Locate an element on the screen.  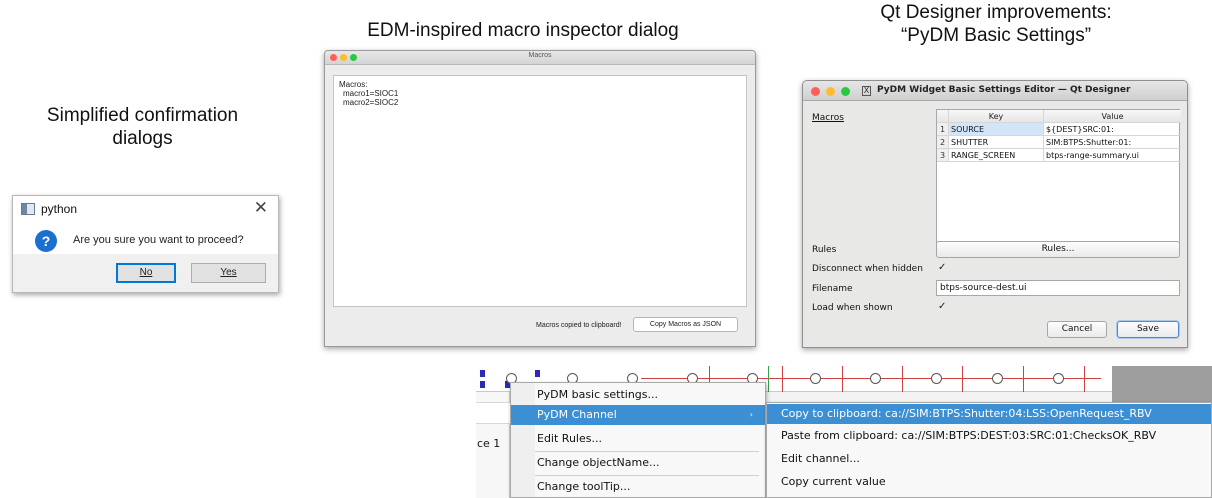
corner-cell is located at coordinates (943, 116).